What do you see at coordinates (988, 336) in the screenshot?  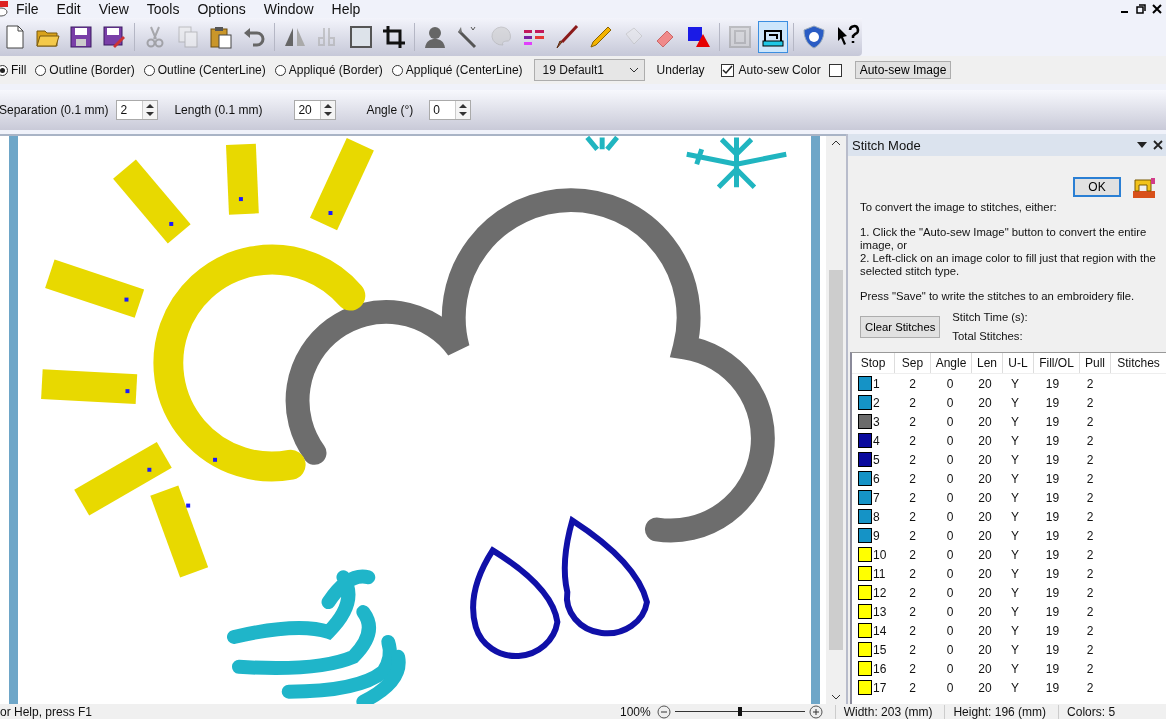 I see `total-stitches-label: Total Stitches:` at bounding box center [988, 336].